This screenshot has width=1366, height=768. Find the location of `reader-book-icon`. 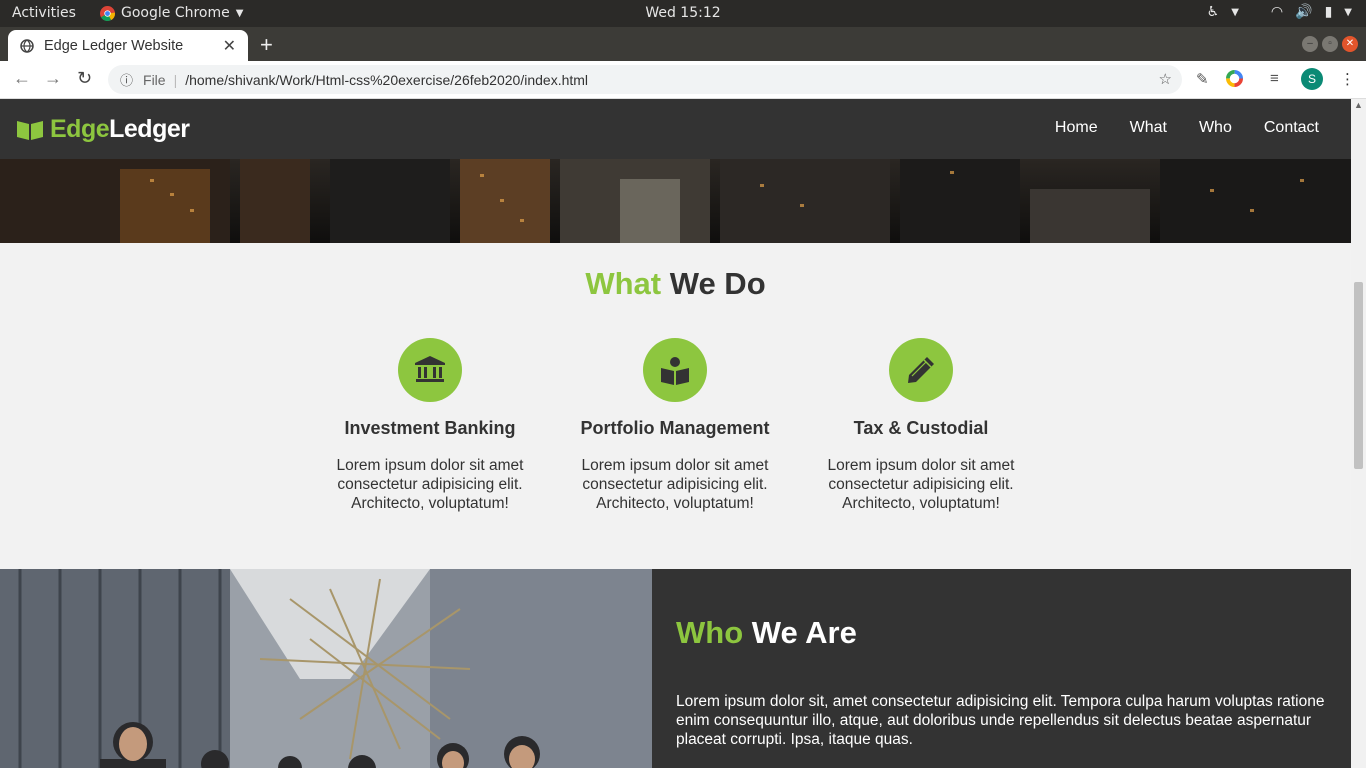

reader-book-icon is located at coordinates (675, 371).